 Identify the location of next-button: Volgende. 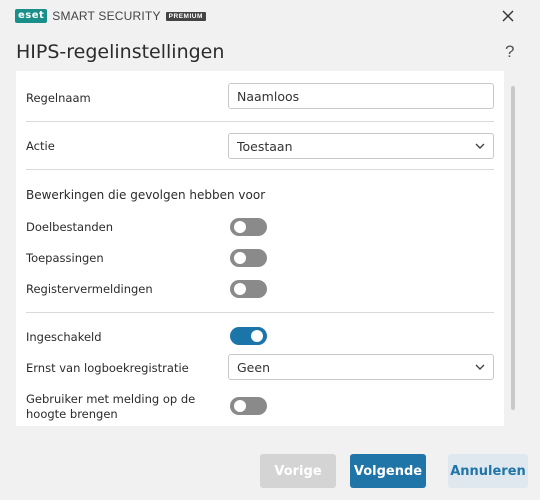
(388, 471).